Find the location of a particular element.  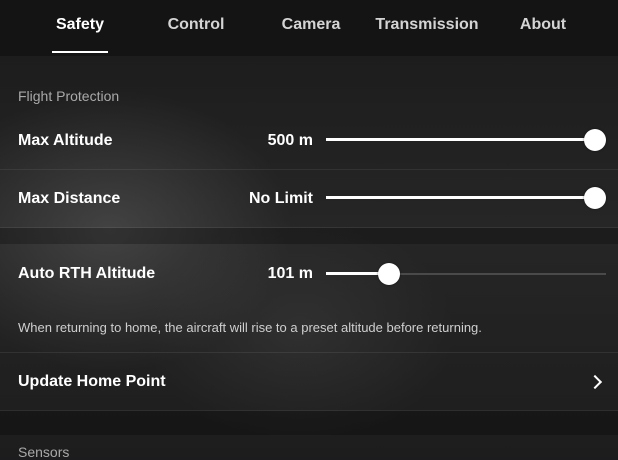

update-home-point-row: Update Home Point is located at coordinates (309, 382).